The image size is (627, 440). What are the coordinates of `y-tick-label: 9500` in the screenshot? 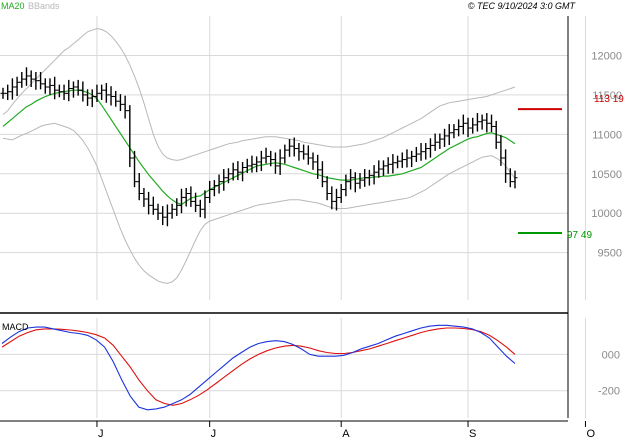 It's located at (610, 254).